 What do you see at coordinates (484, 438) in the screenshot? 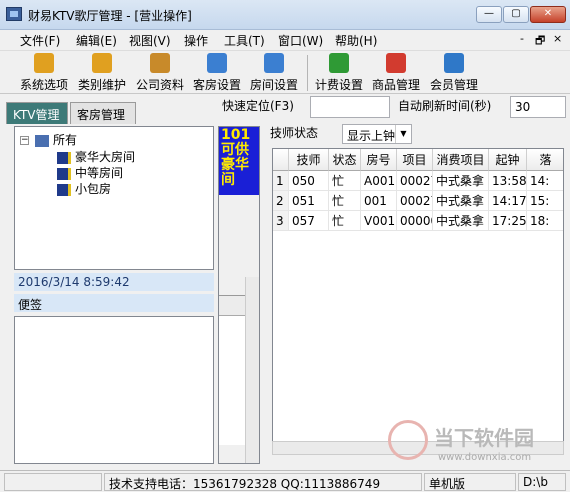
I see `watermark-text: 当下软件园` at bounding box center [484, 438].